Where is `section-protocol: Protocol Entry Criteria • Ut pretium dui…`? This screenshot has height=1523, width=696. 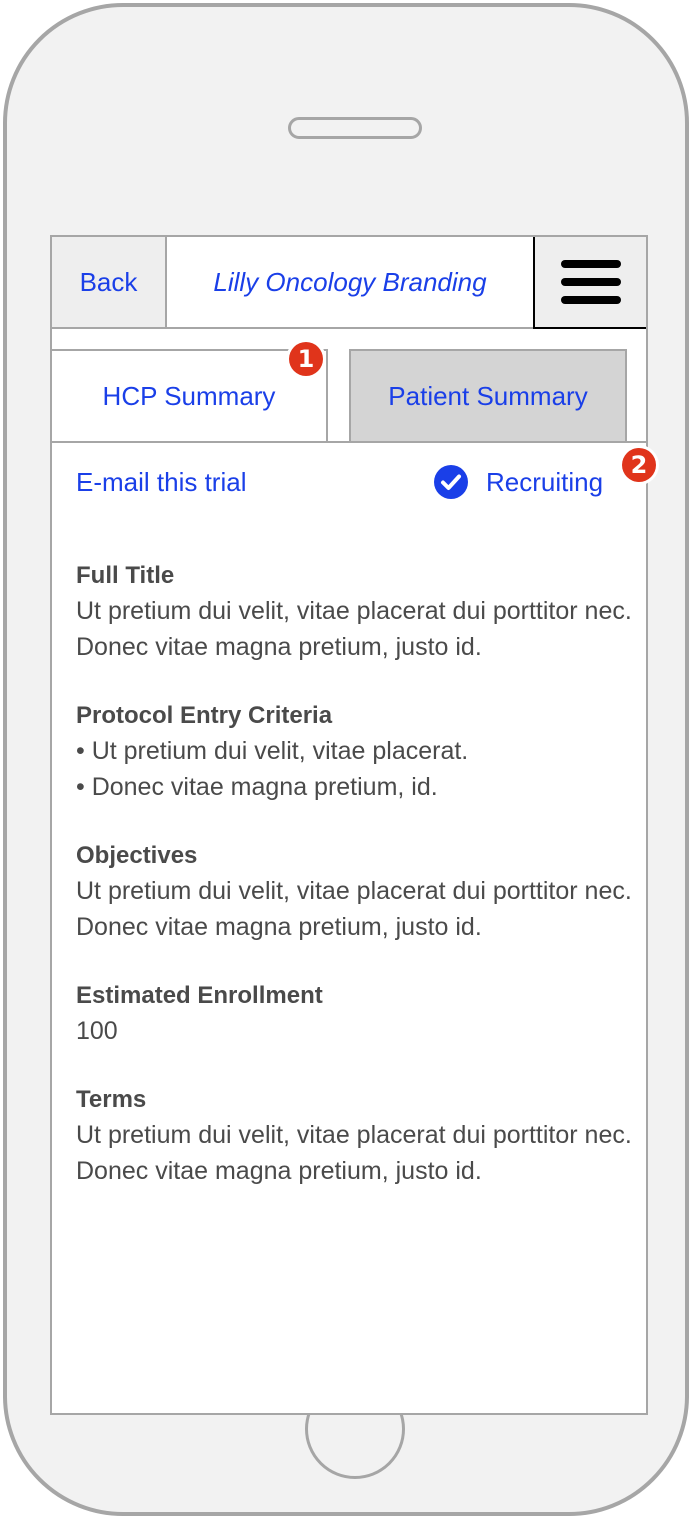
section-protocol: Protocol Entry Criteria • Ut pretium dui… is located at coordinates (356, 752).